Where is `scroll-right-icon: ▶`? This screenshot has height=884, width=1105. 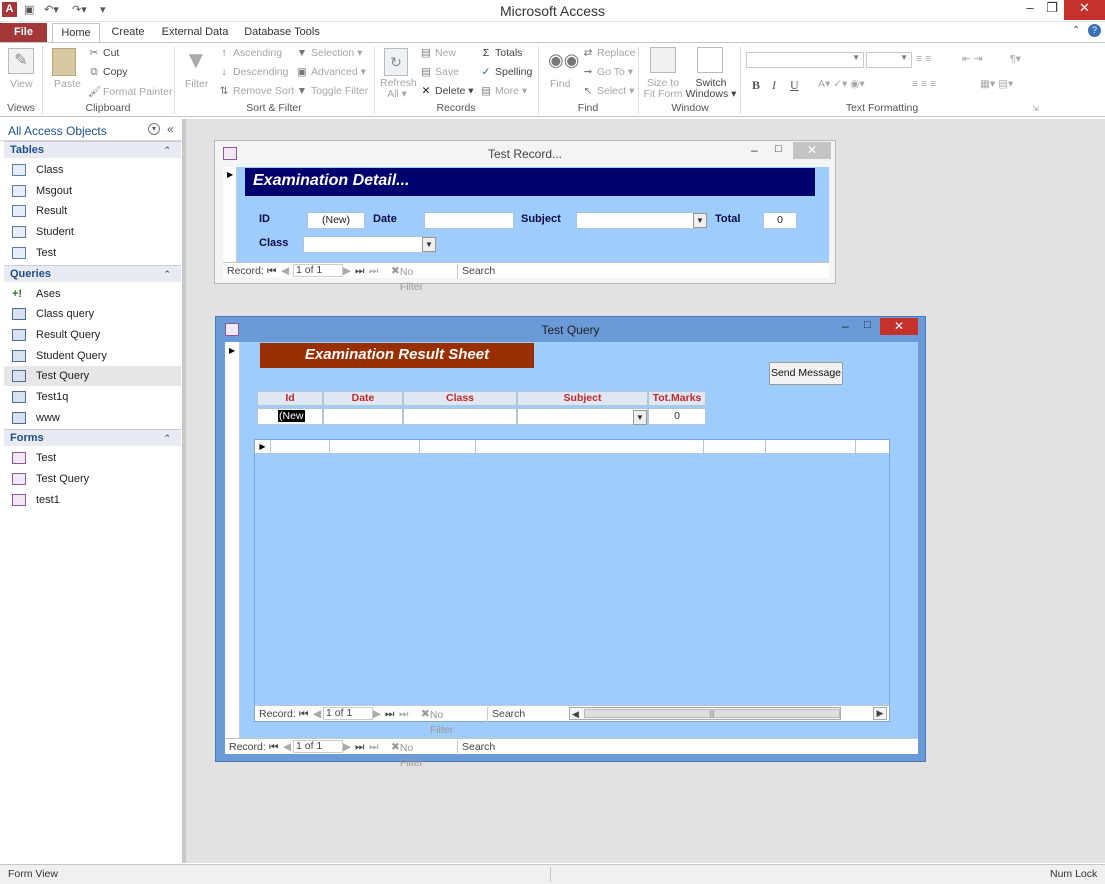 scroll-right-icon: ▶ is located at coordinates (880, 713).